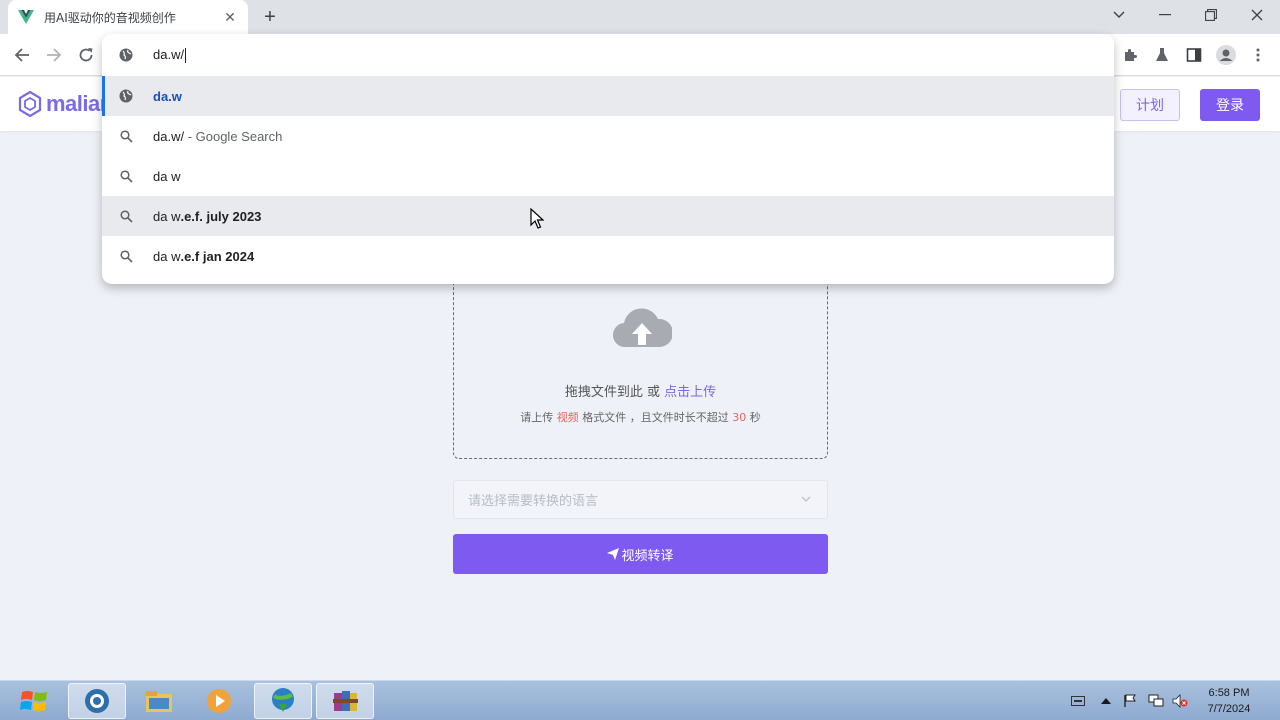 The image size is (1280, 720). Describe the element at coordinates (1162, 55) in the screenshot. I see `labs-flask-icon` at that location.